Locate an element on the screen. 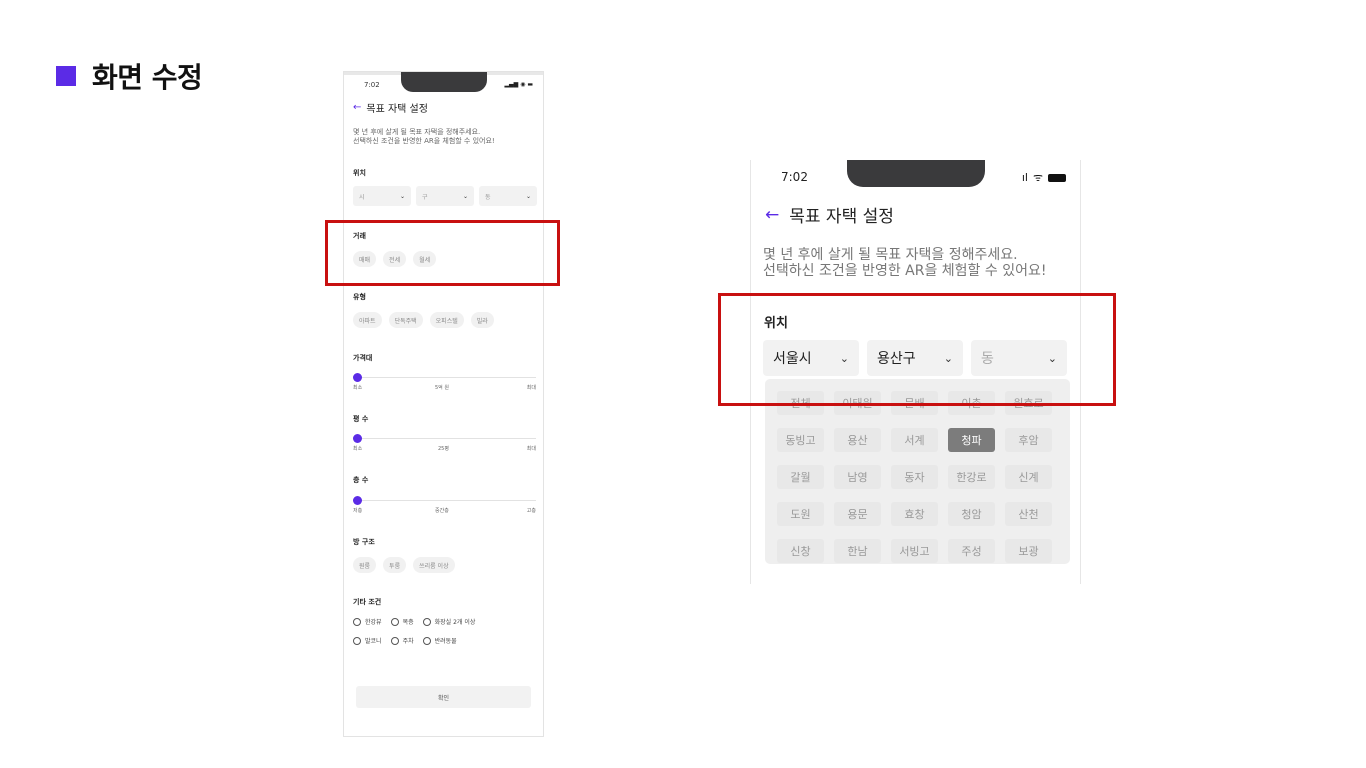  wifi-icon: ᯤ is located at coordinates (1037, 177).